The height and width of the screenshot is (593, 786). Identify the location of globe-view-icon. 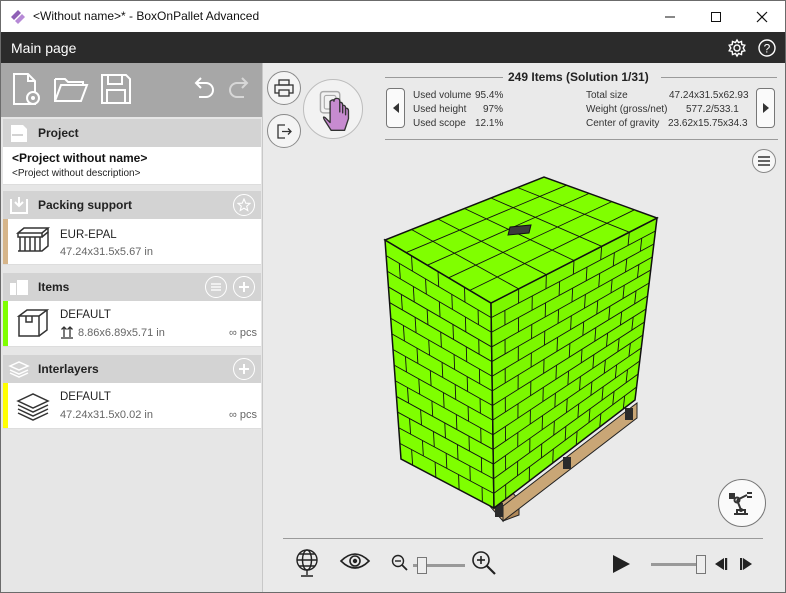
(307, 563).